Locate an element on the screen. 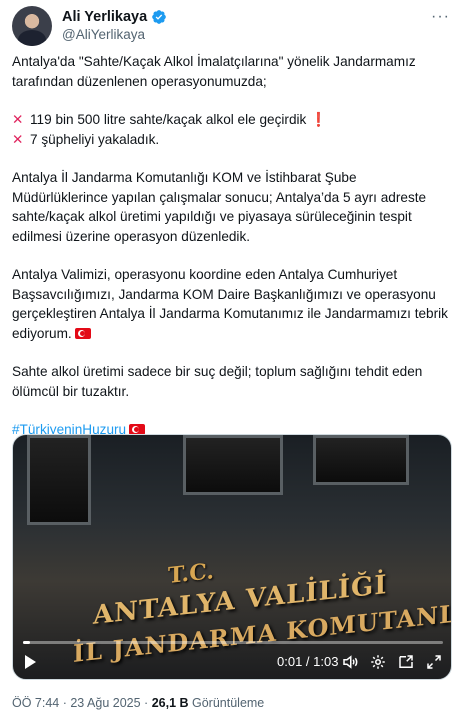  views-count: 26,1 B is located at coordinates (170, 703).